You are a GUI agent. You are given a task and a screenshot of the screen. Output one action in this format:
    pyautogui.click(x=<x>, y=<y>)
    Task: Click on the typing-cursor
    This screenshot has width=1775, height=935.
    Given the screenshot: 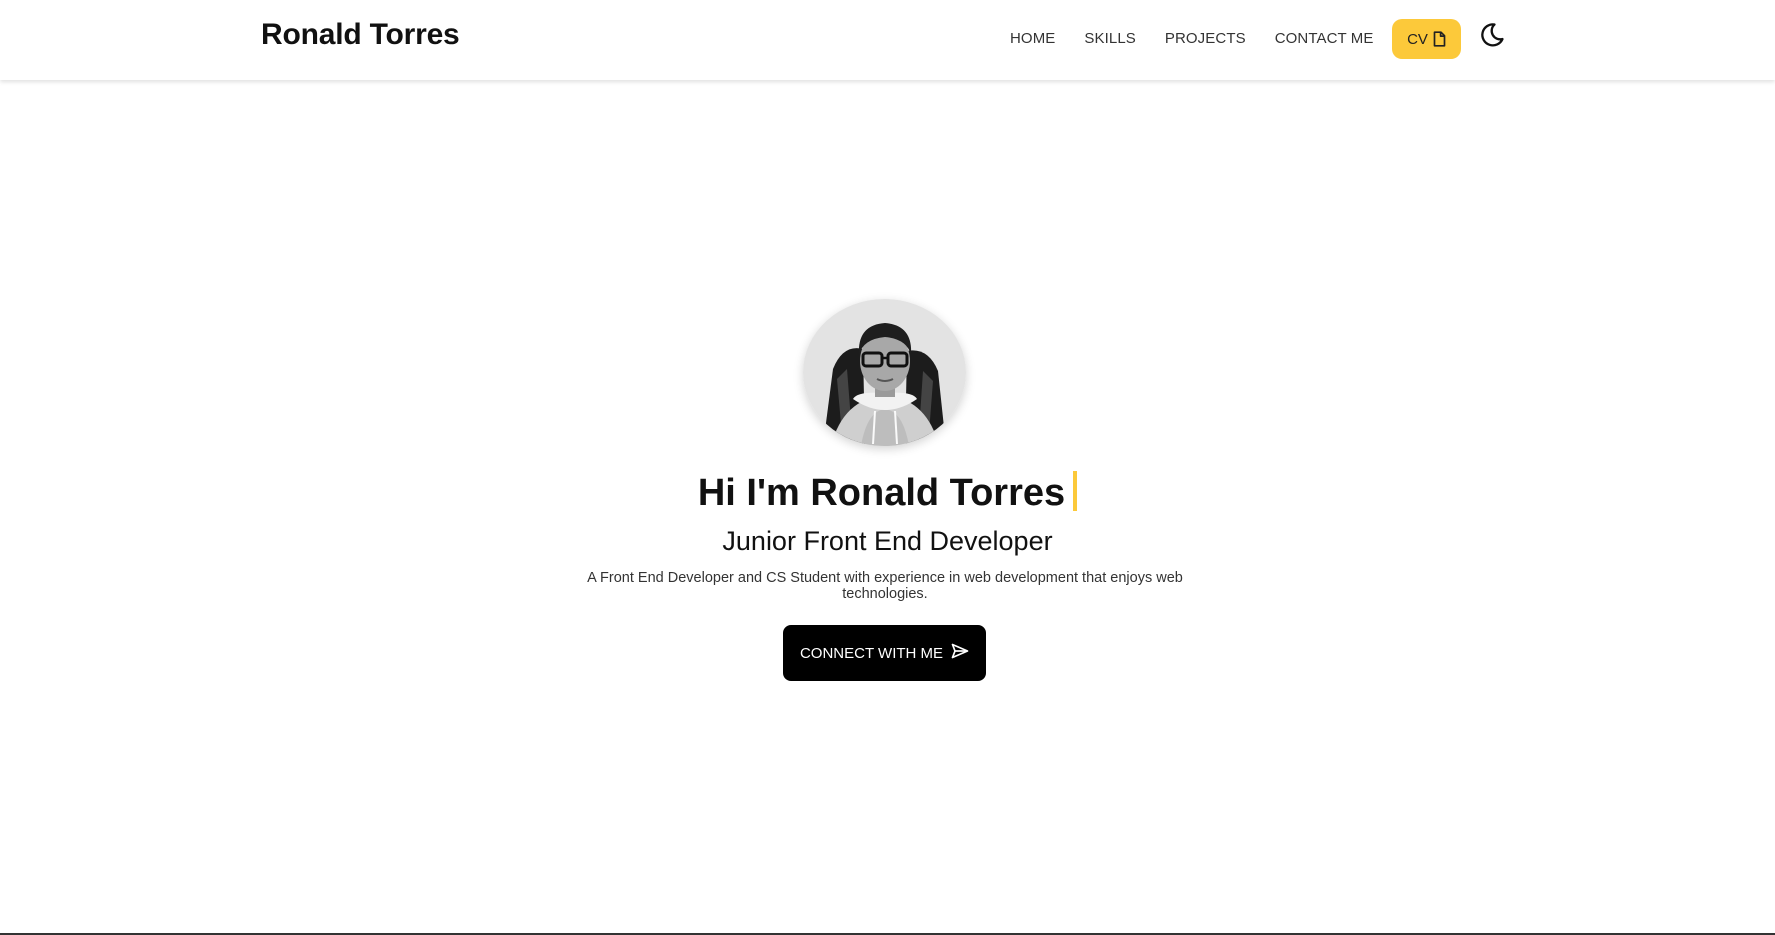 What is the action you would take?
    pyautogui.click(x=1075, y=491)
    